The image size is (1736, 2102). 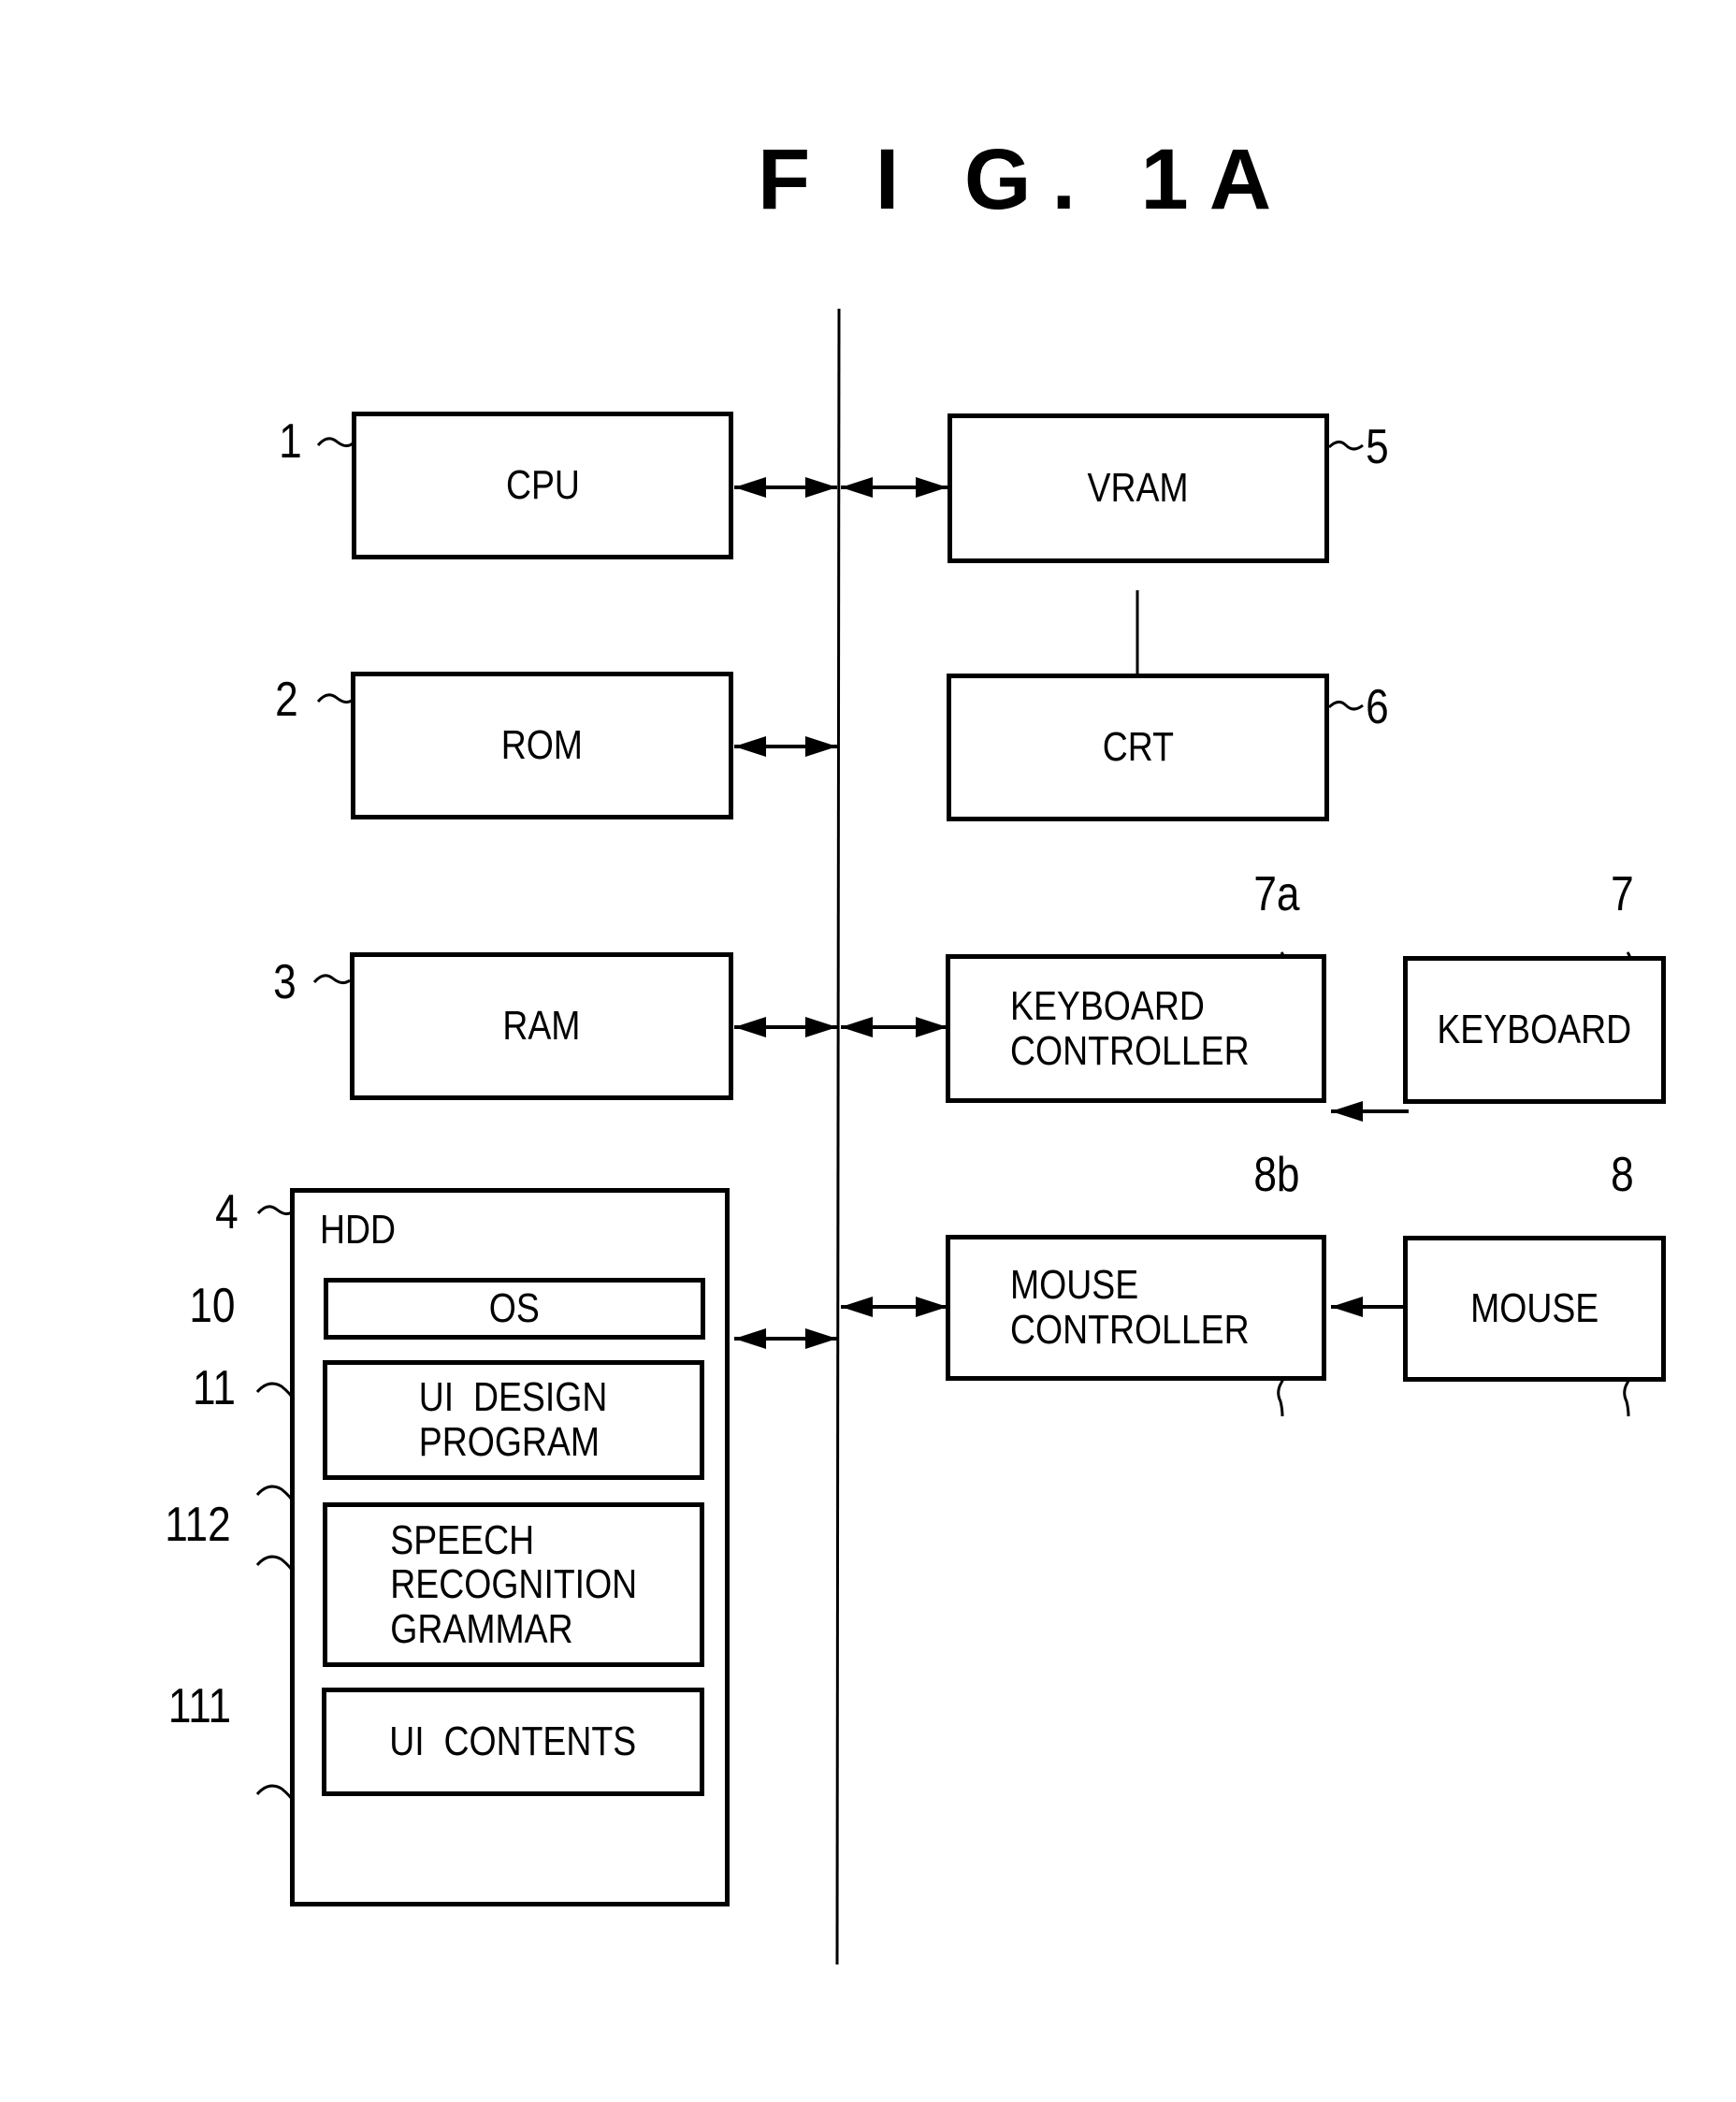 What do you see at coordinates (199, 1706) in the screenshot?
I see `ref-ui-contents: 111` at bounding box center [199, 1706].